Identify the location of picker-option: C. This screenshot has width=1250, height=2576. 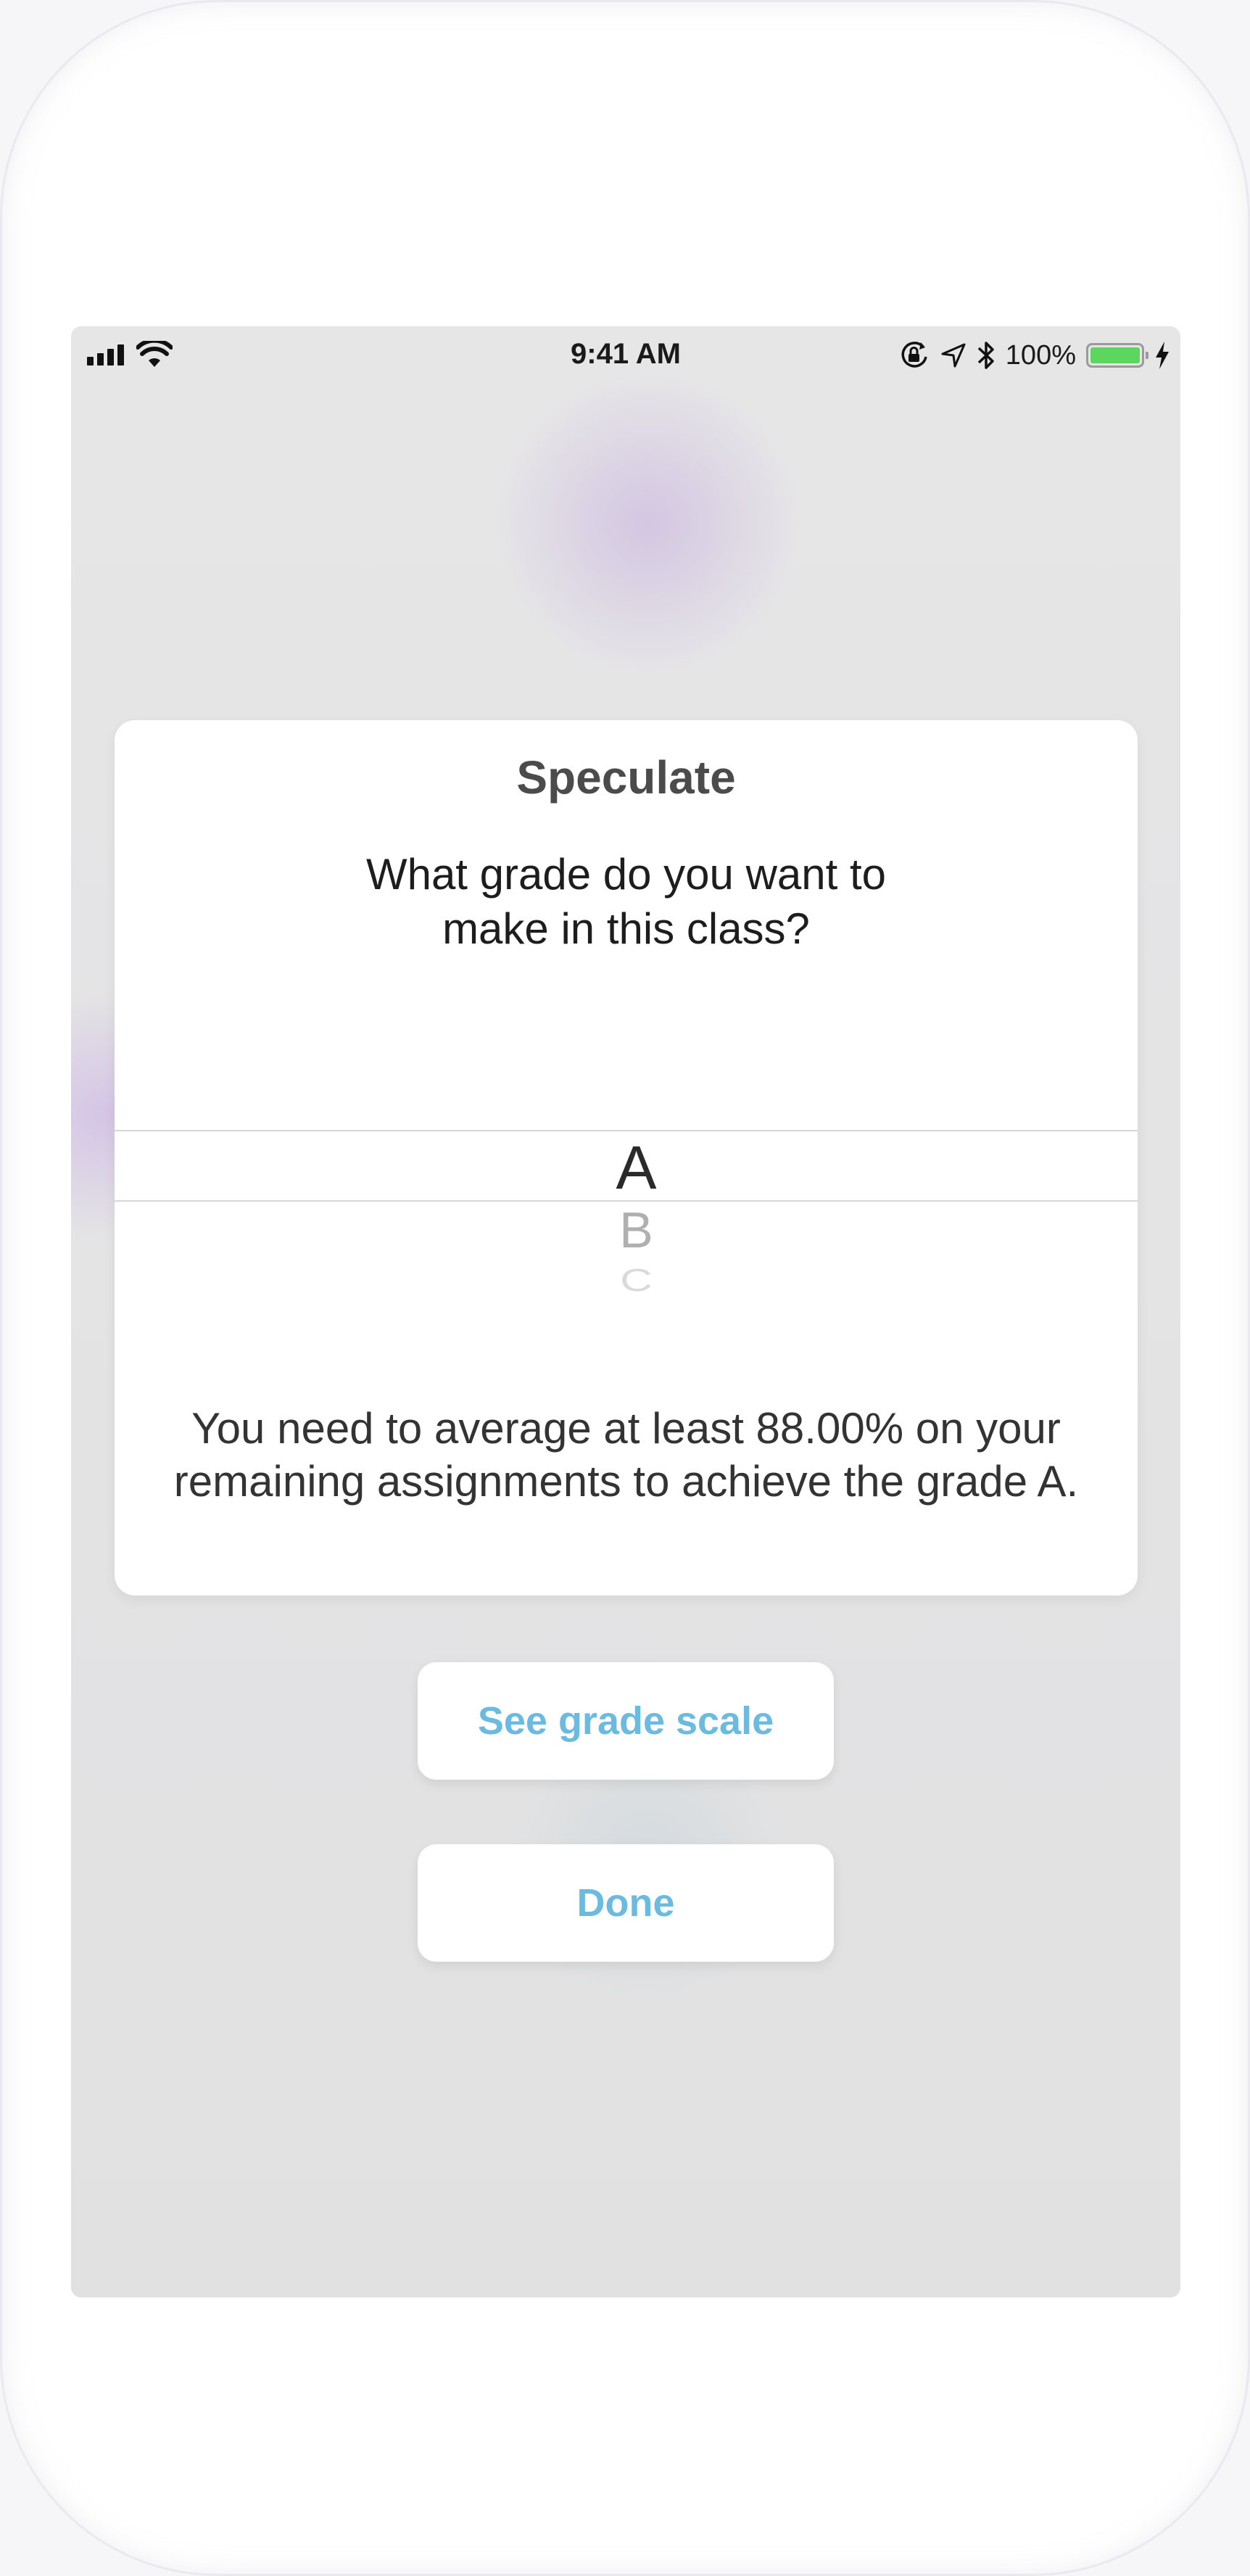
(636, 1281).